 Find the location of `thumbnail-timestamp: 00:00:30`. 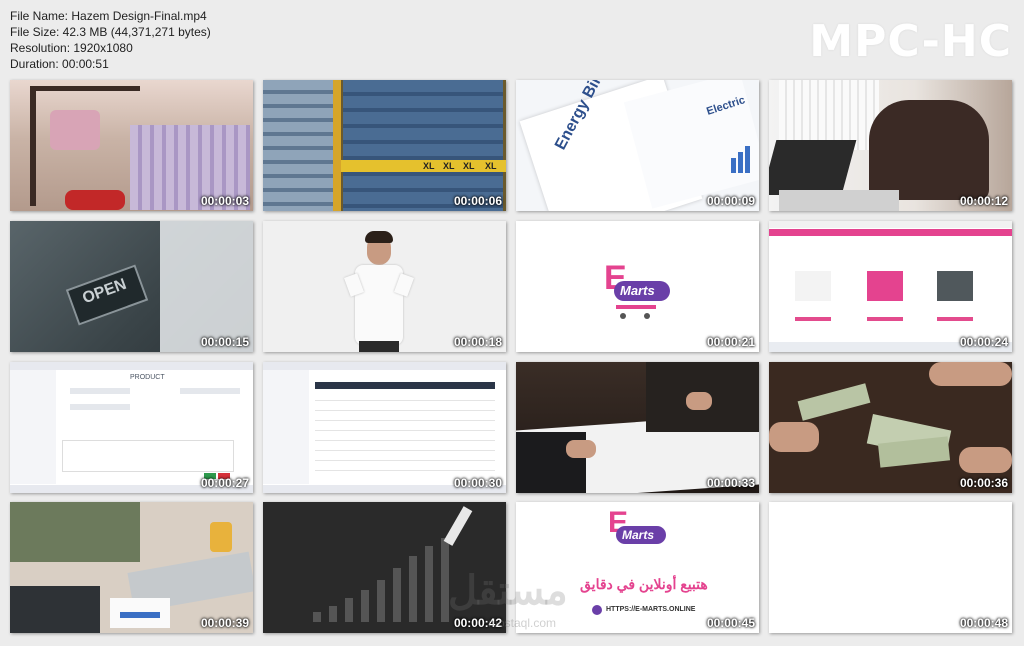

thumbnail-timestamp: 00:00:30 is located at coordinates (477, 483).